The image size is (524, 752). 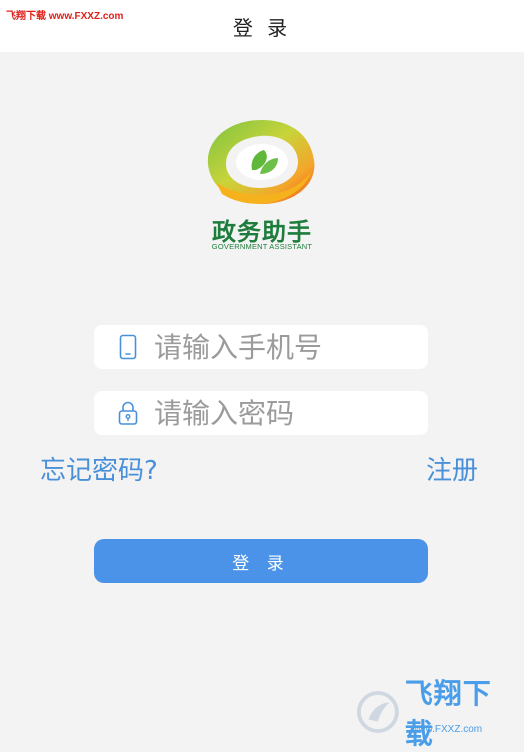 I want to click on lock-icon, so click(x=128, y=413).